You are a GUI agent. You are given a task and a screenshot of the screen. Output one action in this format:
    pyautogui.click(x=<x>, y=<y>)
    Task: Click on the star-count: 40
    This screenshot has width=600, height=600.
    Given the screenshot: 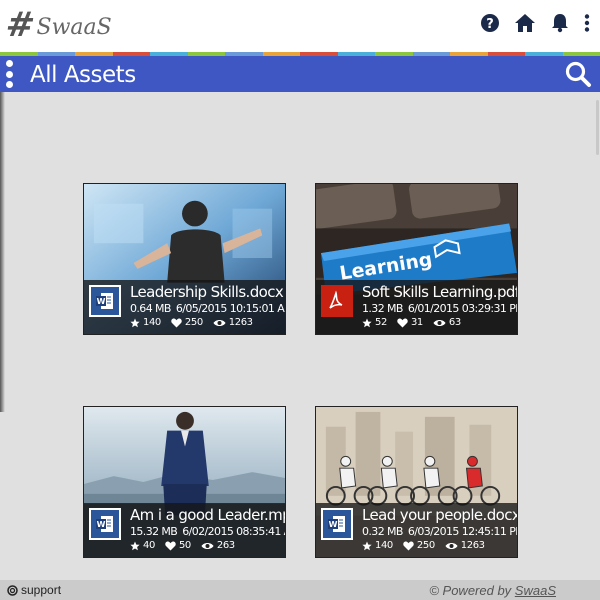 What is the action you would take?
    pyautogui.click(x=149, y=545)
    